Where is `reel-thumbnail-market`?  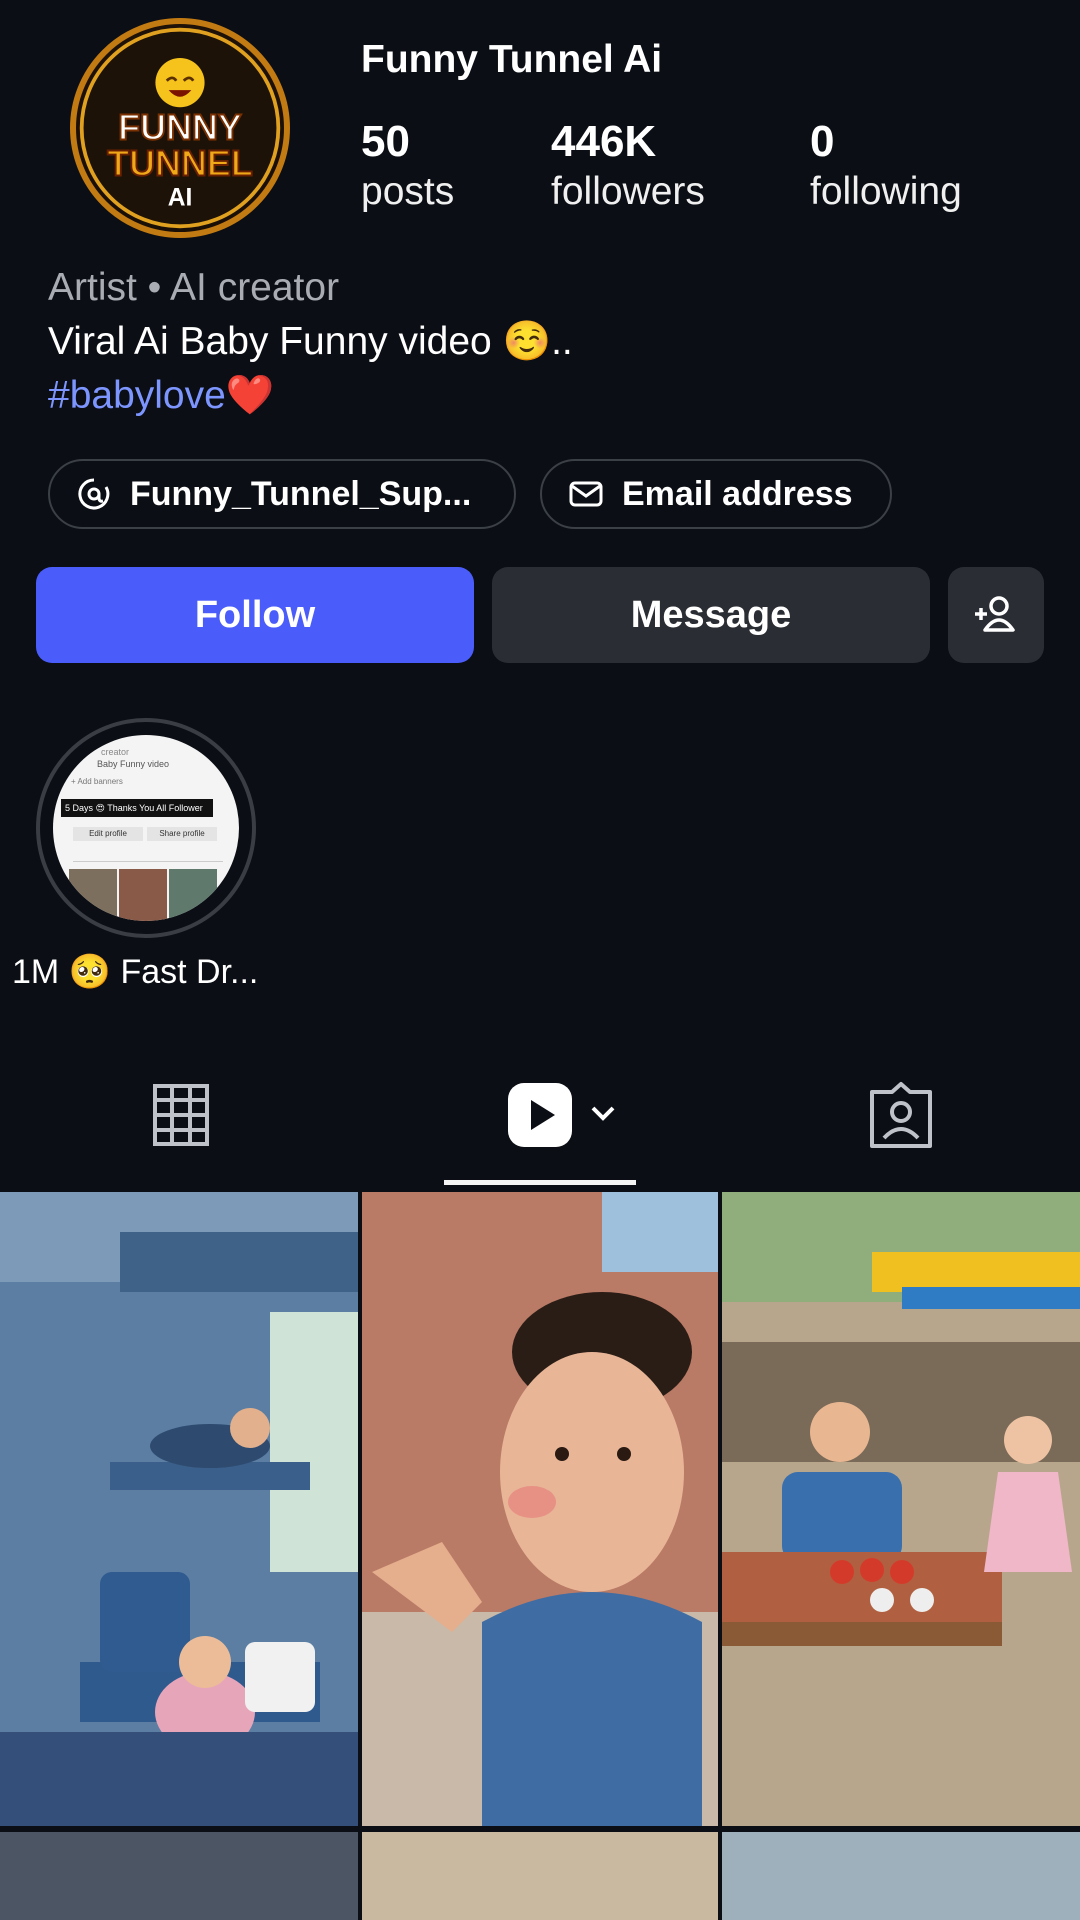 reel-thumbnail-market is located at coordinates (901, 1509).